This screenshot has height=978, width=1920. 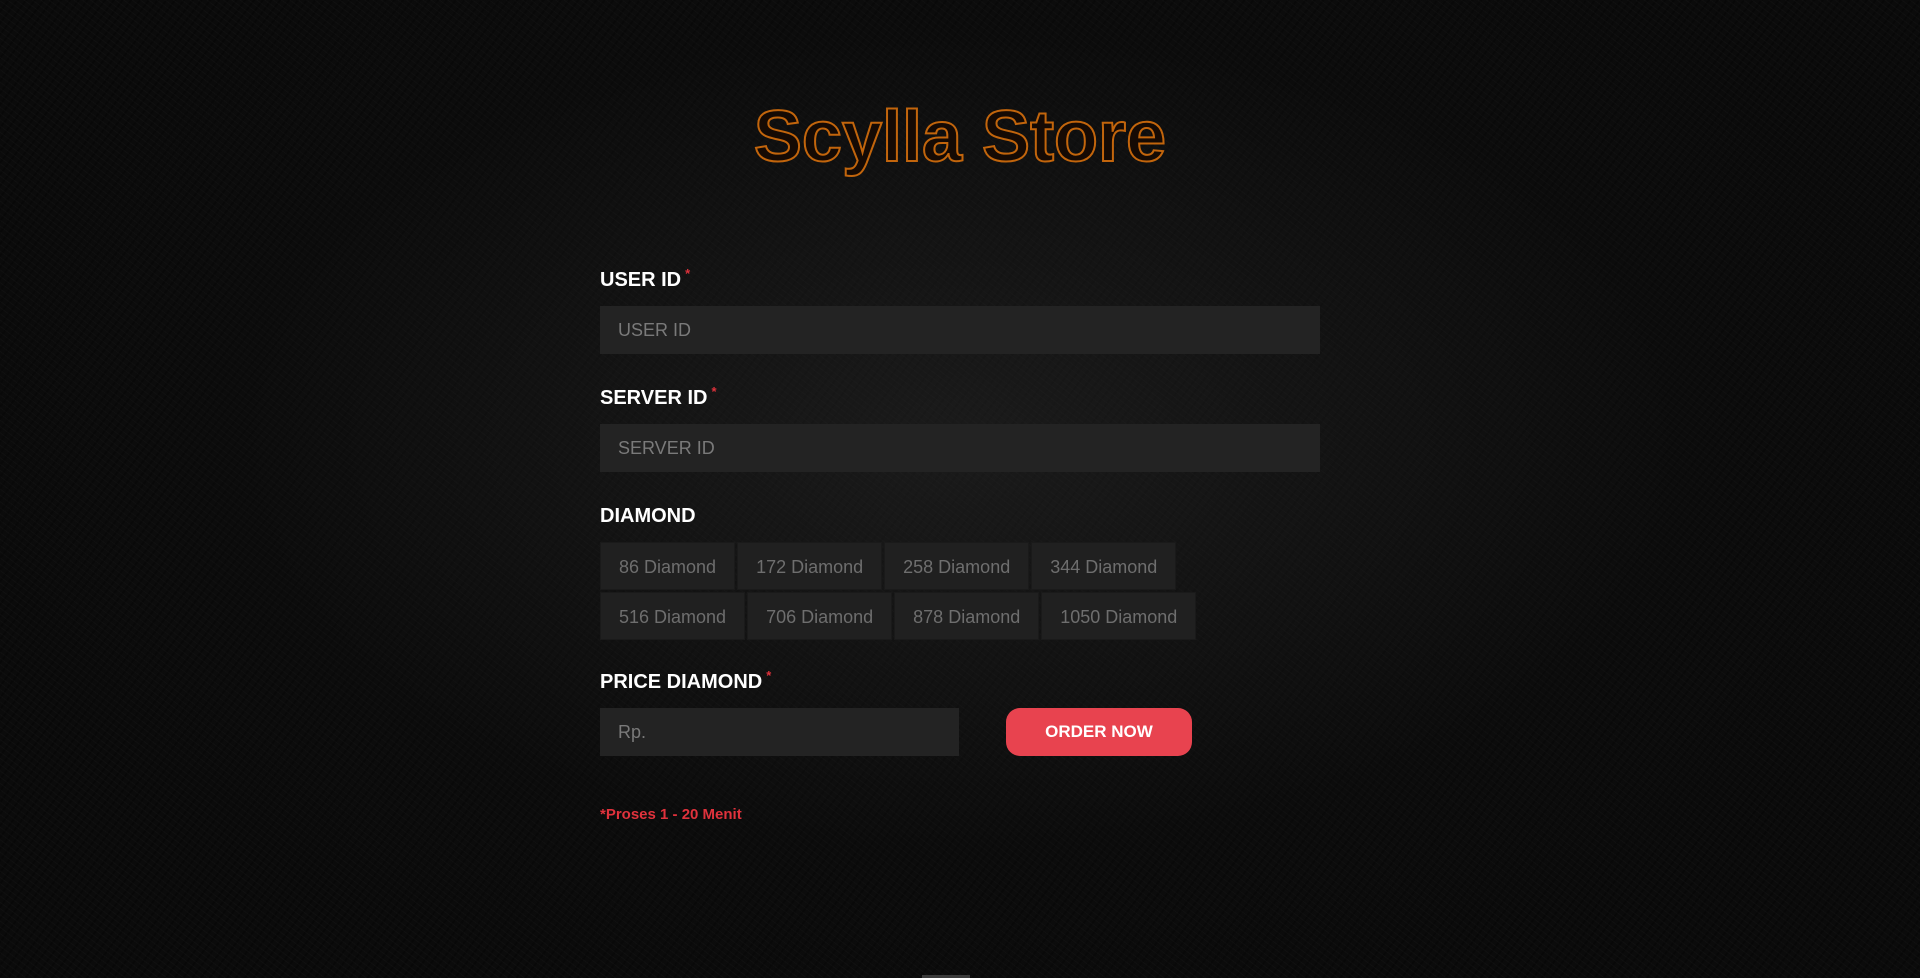 What do you see at coordinates (673, 616) in the screenshot?
I see `diamond-option-516: 516 Diamond` at bounding box center [673, 616].